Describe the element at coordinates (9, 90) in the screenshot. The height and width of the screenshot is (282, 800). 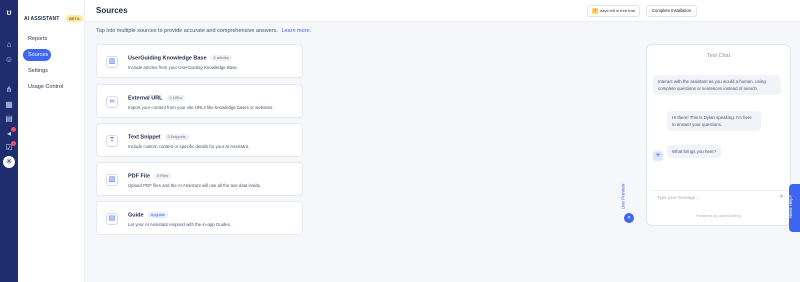
I see `route-icon: ⋔` at that location.